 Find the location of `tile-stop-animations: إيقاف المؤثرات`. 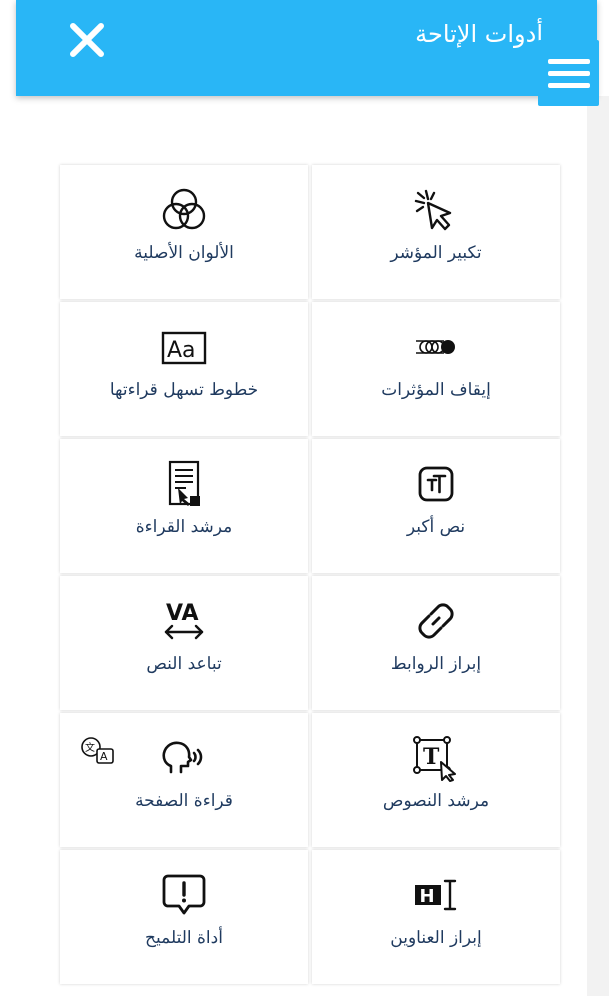

tile-stop-animations: إيقاف المؤثرات is located at coordinates (436, 369).